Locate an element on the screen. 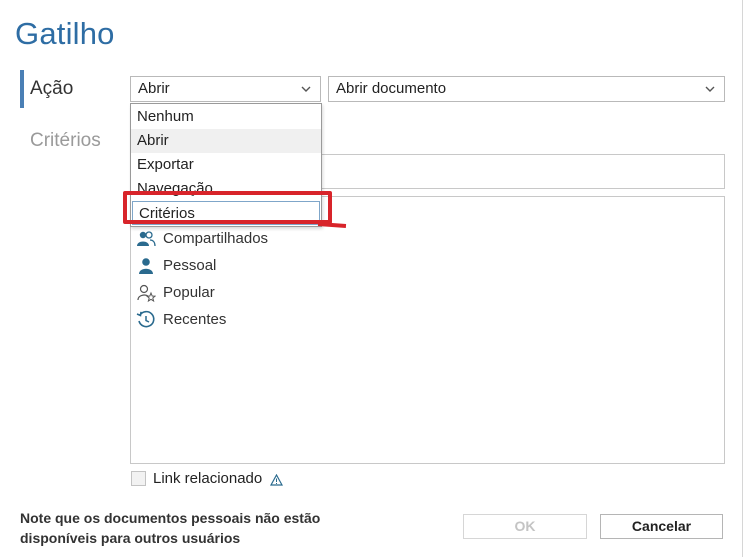 This screenshot has width=750, height=557. nav-item-criterios: Critérios is located at coordinates (65, 141).